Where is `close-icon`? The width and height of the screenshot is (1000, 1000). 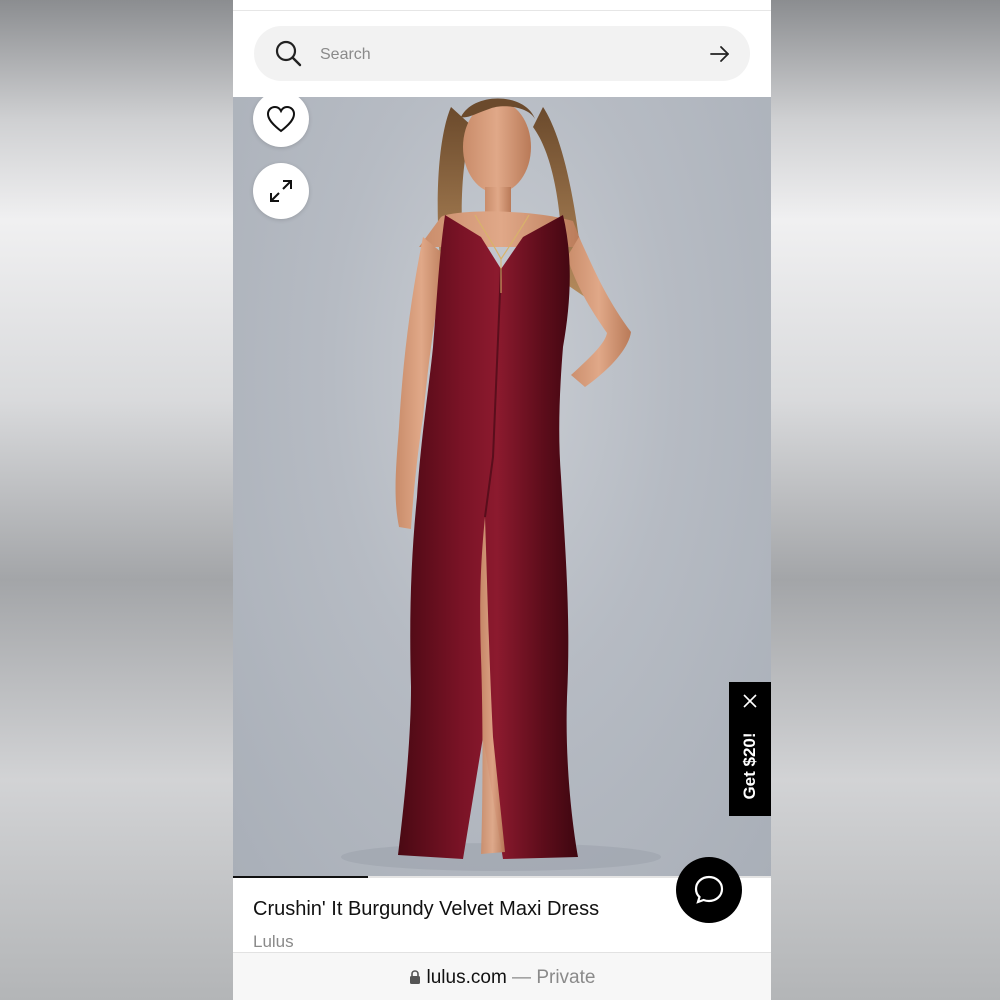
close-icon is located at coordinates (750, 701).